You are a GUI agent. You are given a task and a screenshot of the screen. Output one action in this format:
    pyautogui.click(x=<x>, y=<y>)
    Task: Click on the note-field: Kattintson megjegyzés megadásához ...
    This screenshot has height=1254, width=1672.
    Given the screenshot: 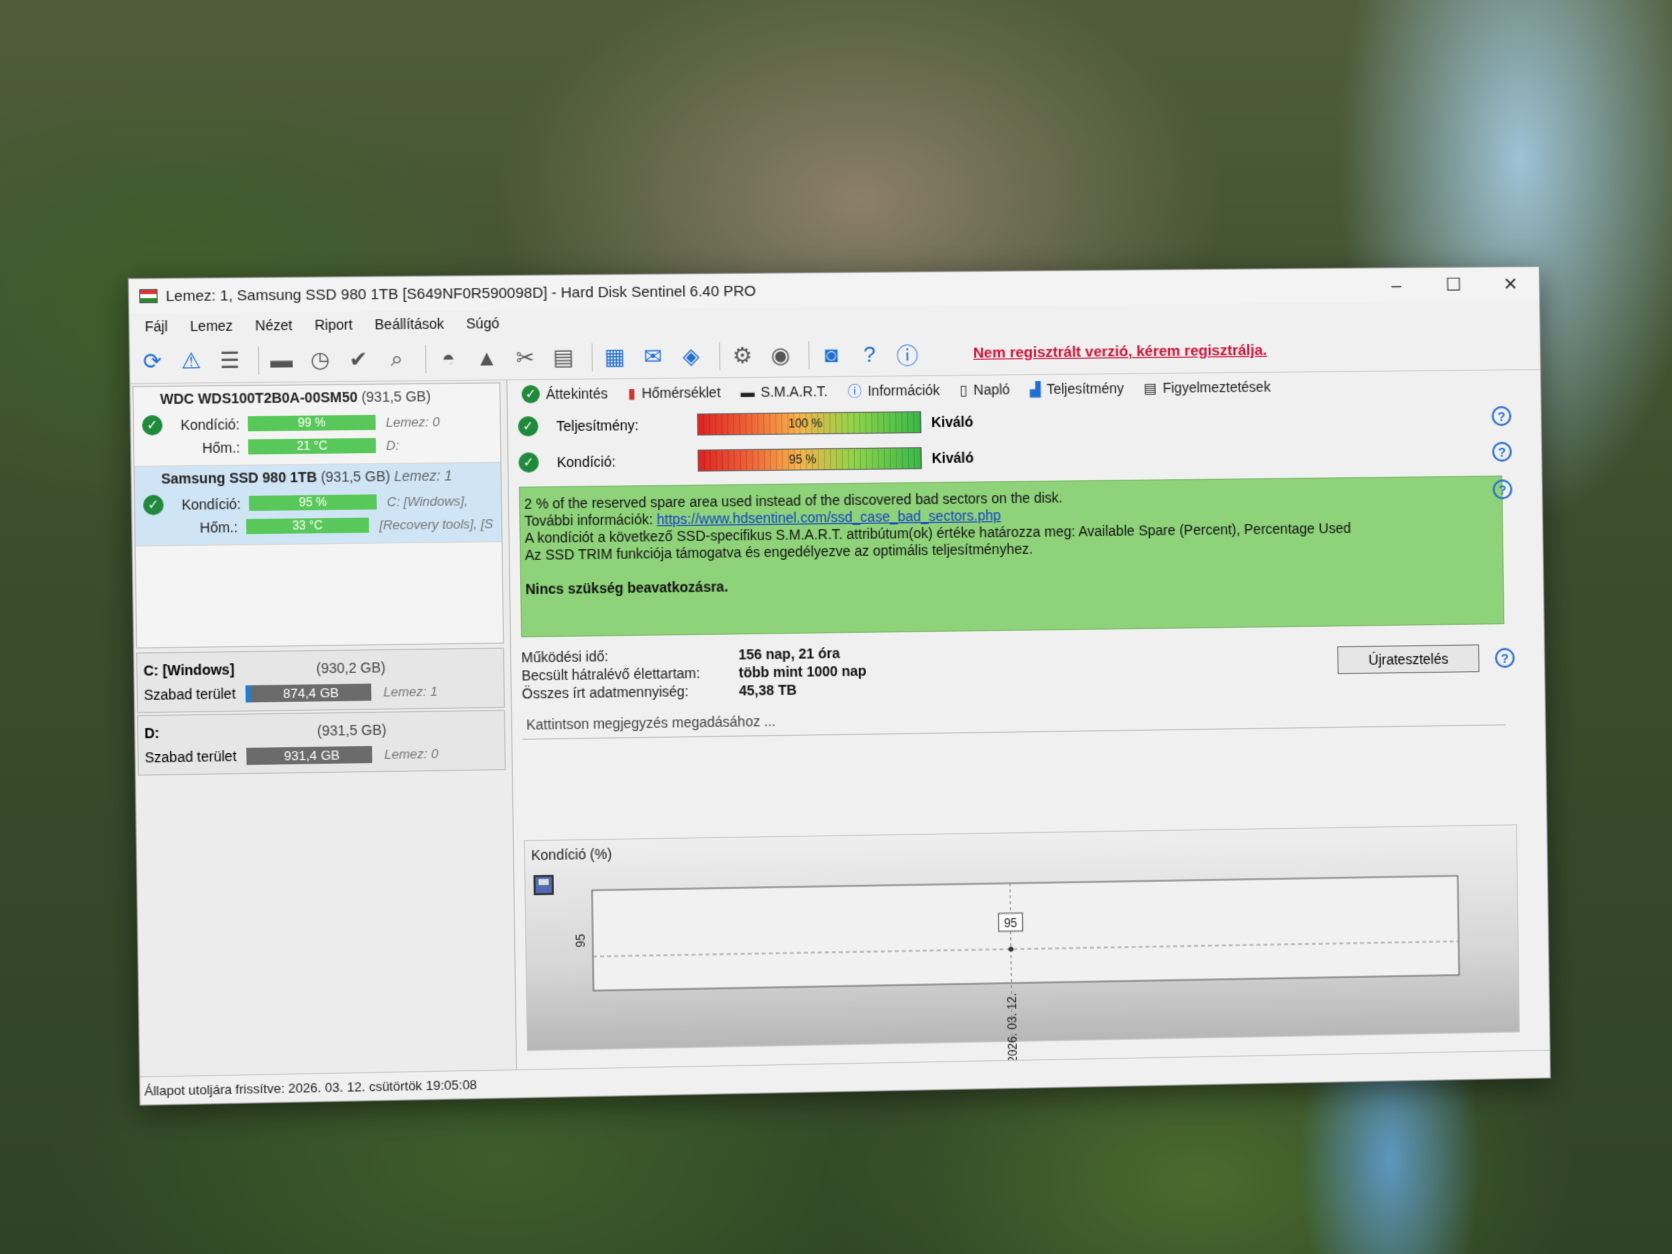 What is the action you would take?
    pyautogui.click(x=1014, y=719)
    